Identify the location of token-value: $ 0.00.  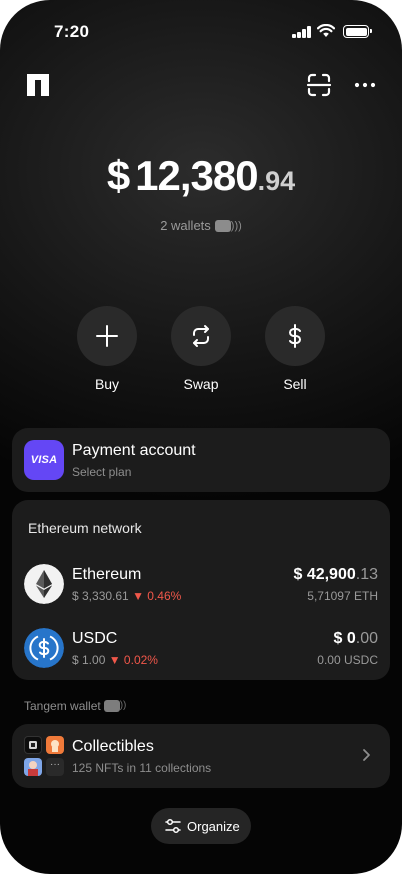
(356, 639).